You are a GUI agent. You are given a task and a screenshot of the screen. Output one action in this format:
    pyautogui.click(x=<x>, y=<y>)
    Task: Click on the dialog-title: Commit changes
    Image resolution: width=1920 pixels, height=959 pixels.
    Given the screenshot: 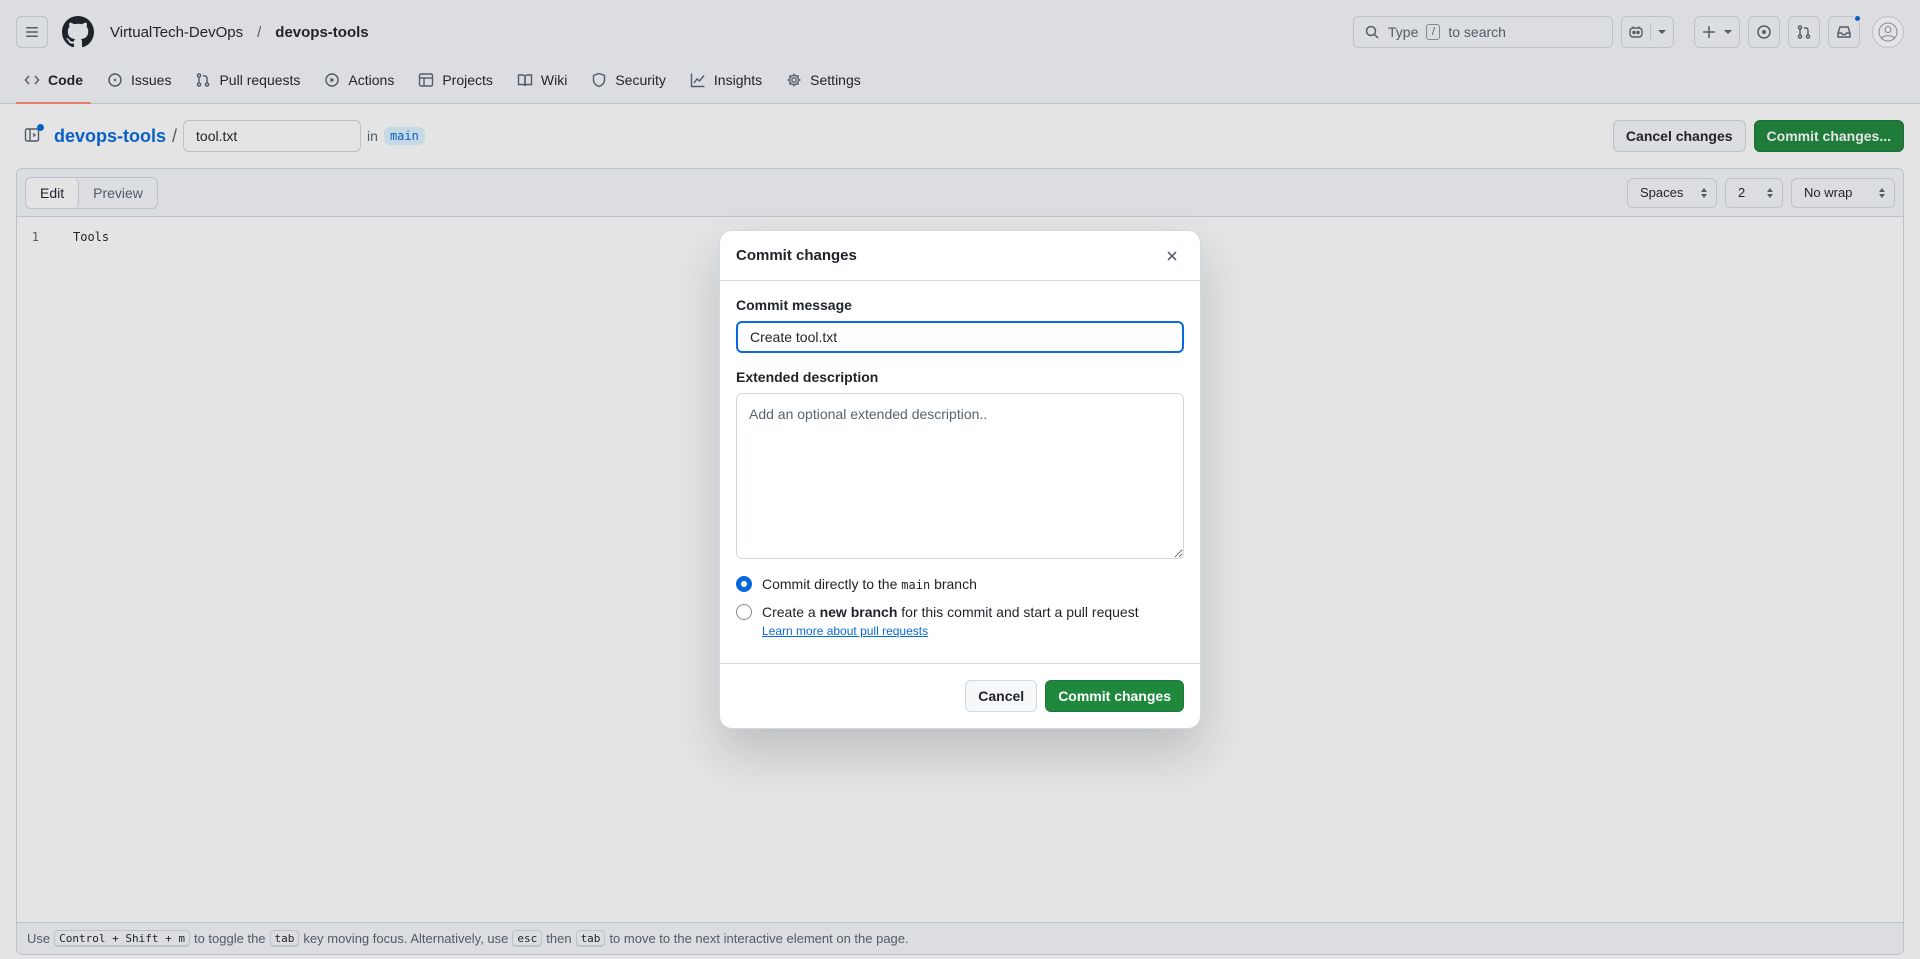 What is the action you would take?
    pyautogui.click(x=796, y=255)
    